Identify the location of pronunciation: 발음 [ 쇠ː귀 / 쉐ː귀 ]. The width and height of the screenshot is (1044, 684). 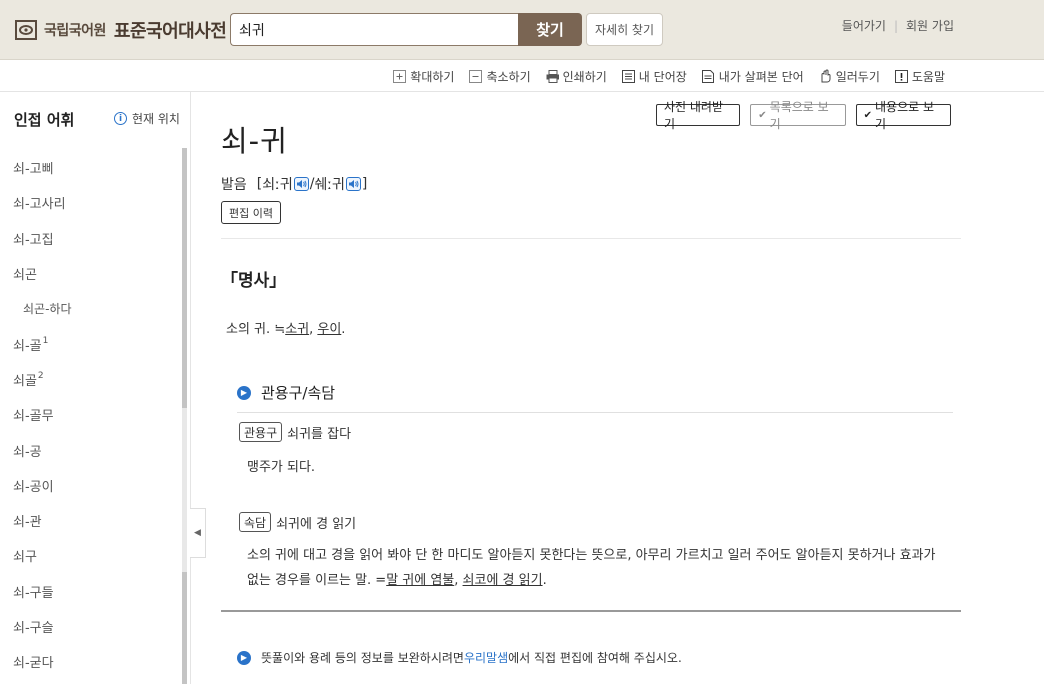
(294, 184).